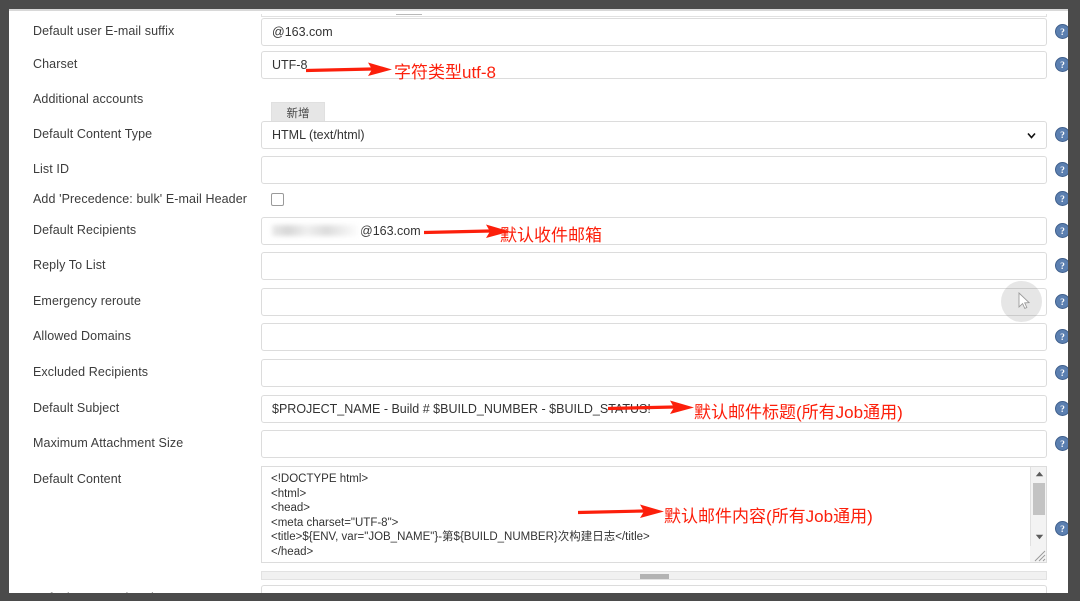 The image size is (1080, 601). I want to click on textarea-horizontal-scrollbar, so click(654, 575).